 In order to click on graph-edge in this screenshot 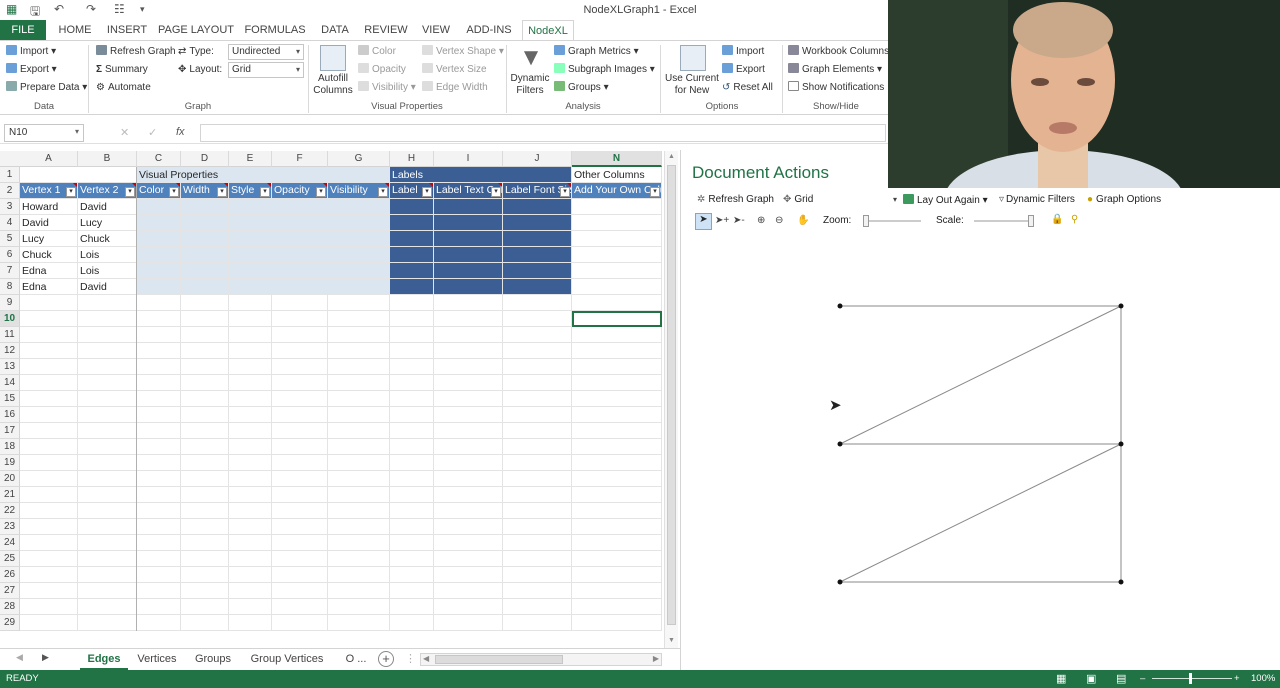, I will do `click(980, 513)`.